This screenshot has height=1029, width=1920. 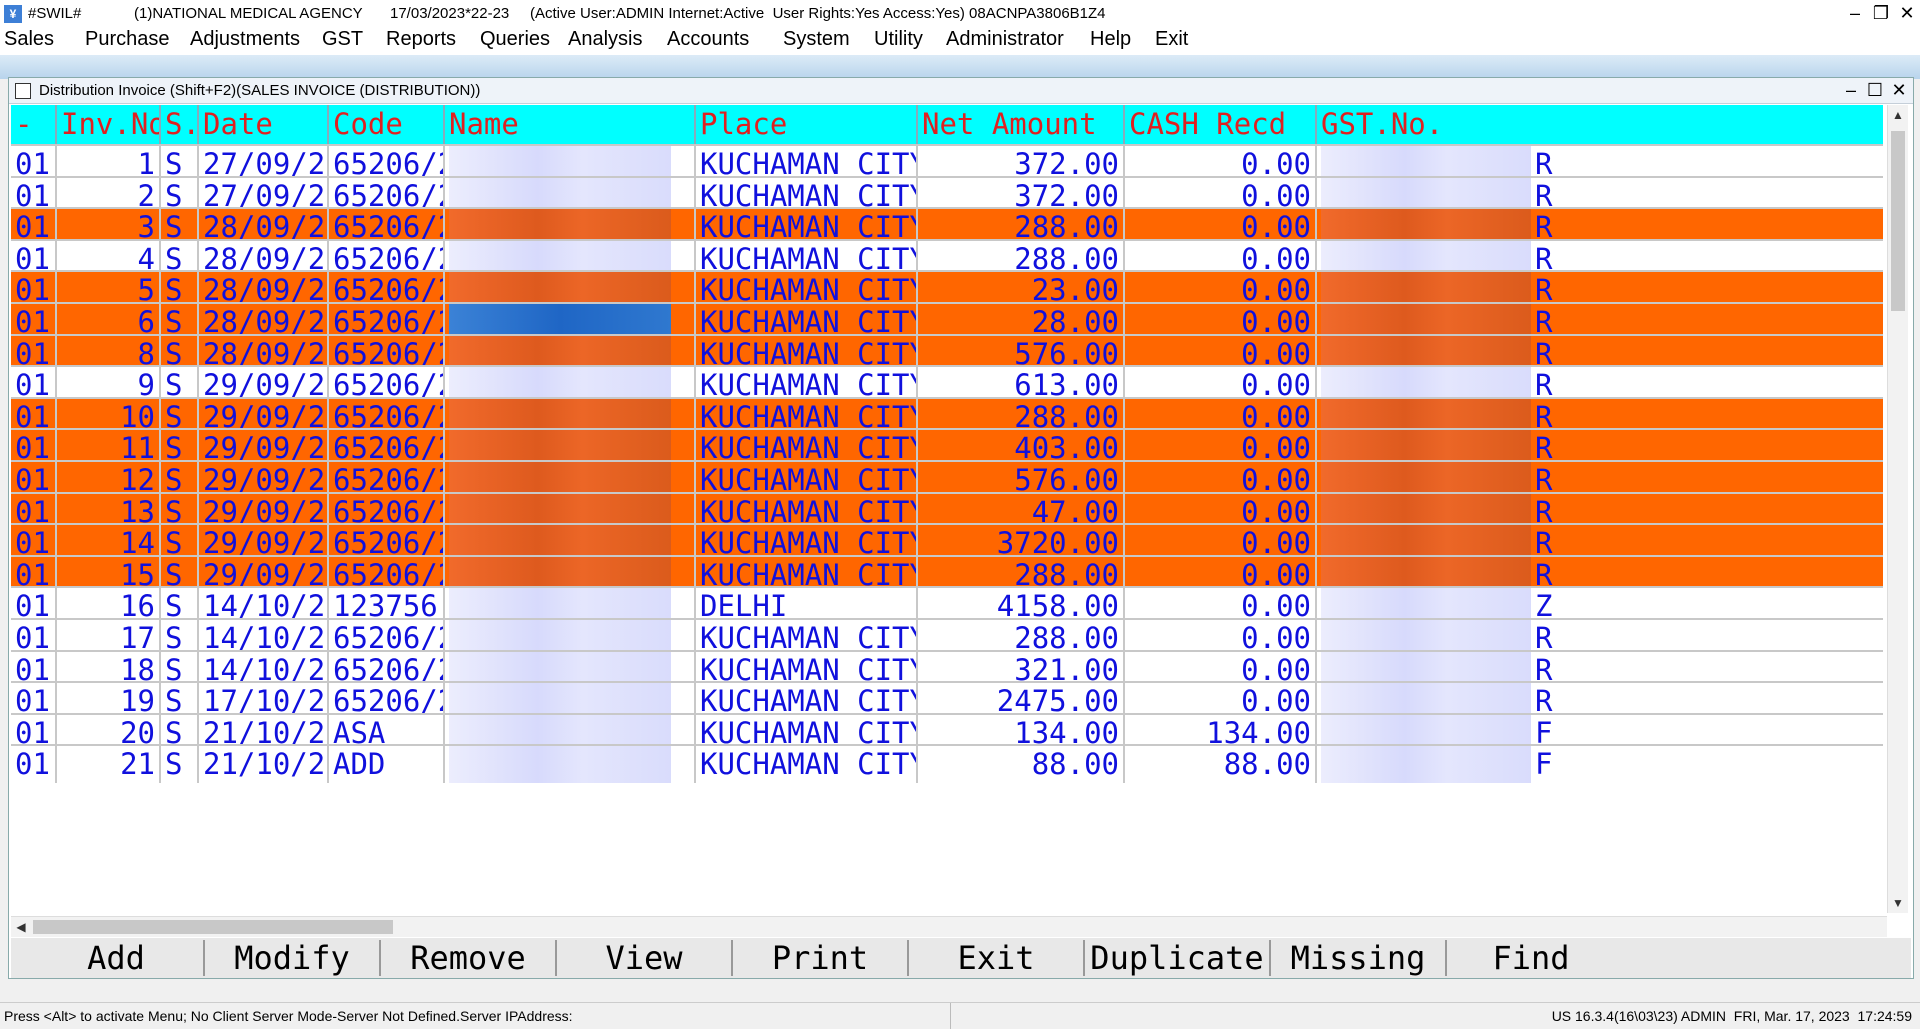 What do you see at coordinates (1359, 958) in the screenshot?
I see `missing-button: Missing` at bounding box center [1359, 958].